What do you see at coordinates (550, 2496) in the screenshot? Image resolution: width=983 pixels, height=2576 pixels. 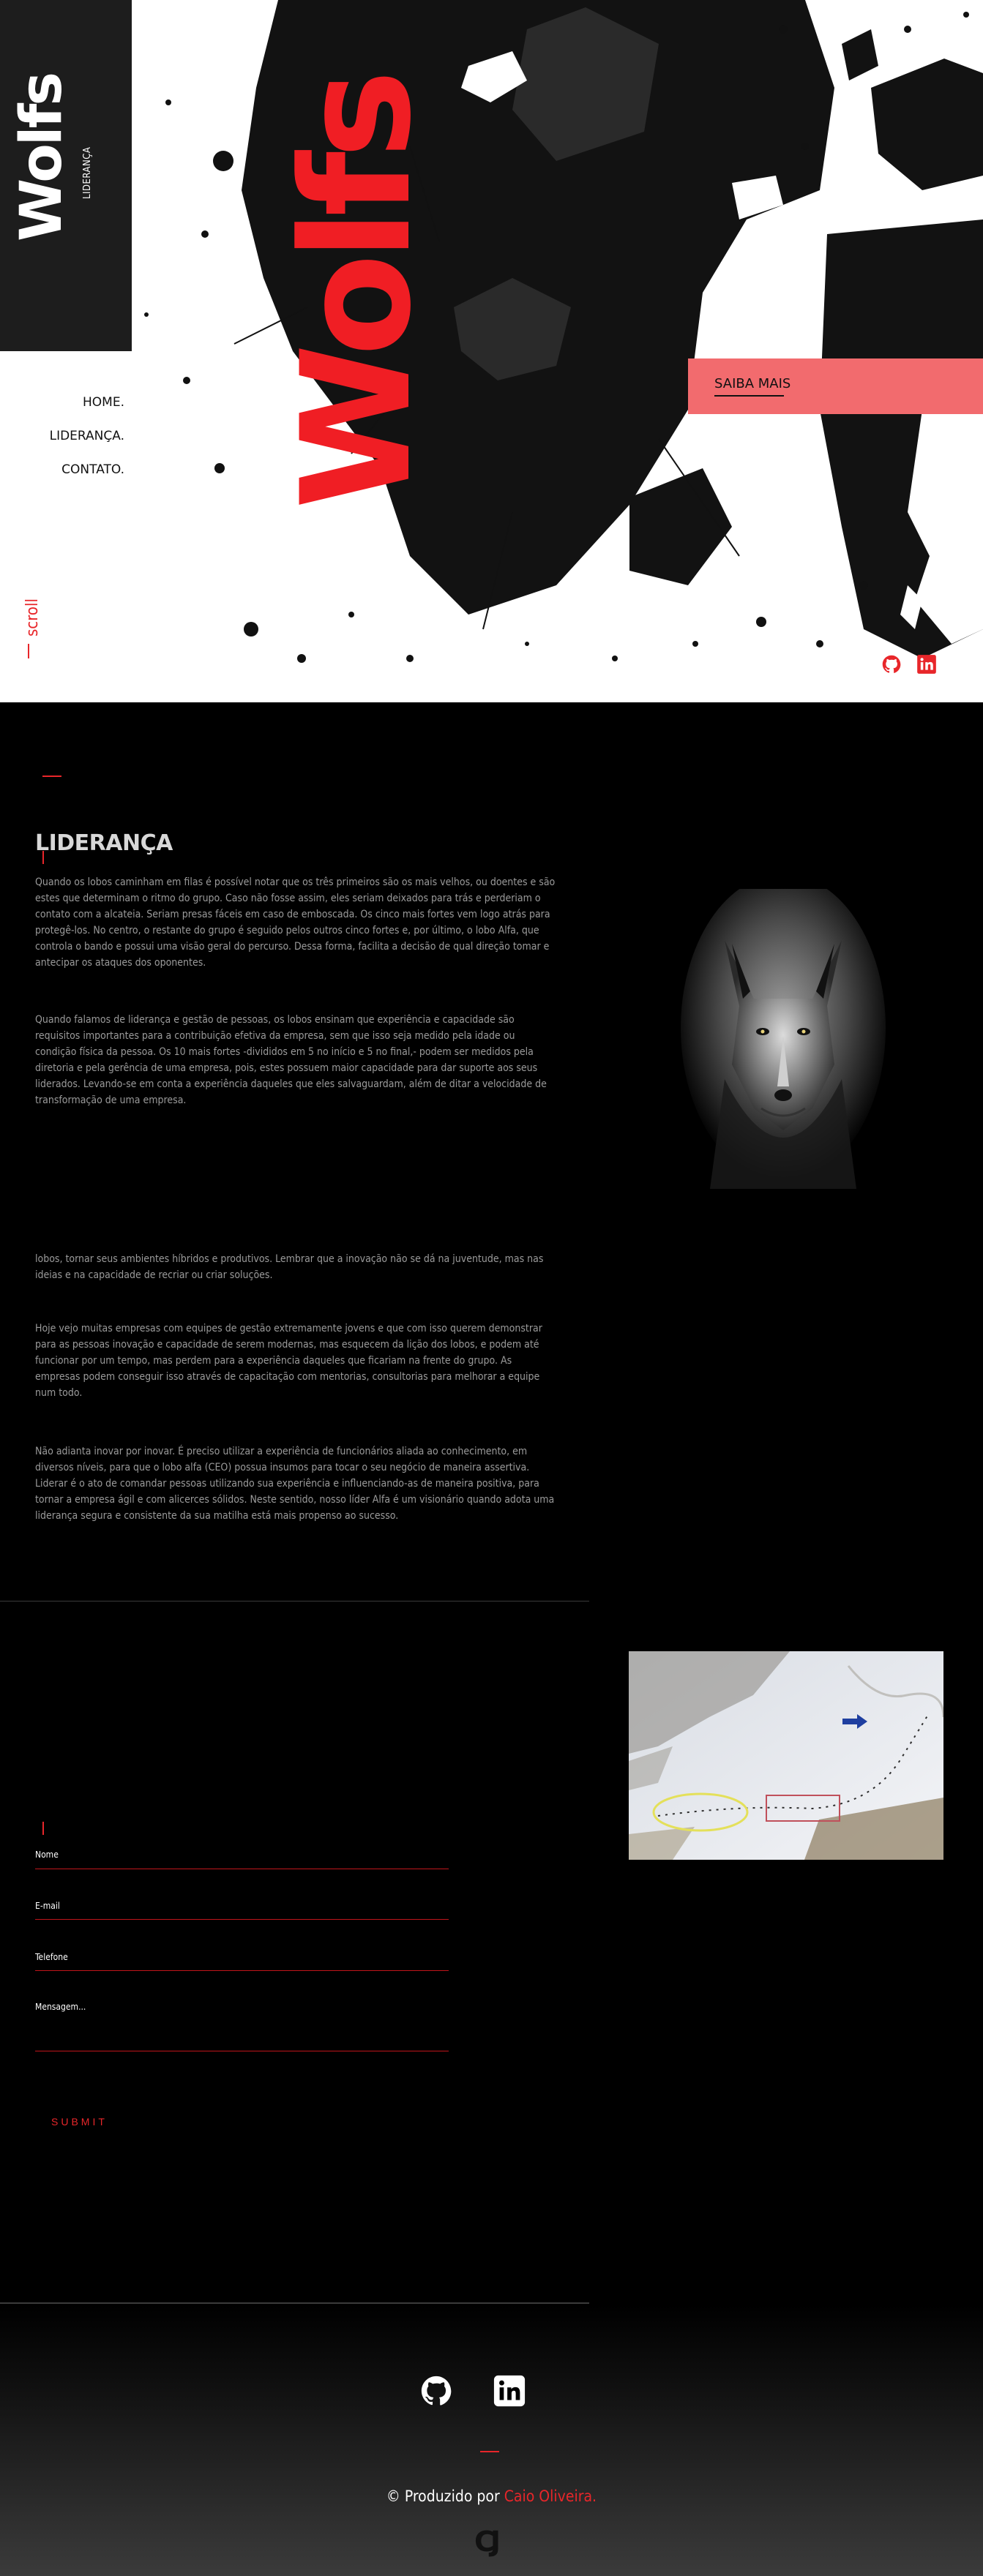 I see `author-link: Caio Oliveira.` at bounding box center [550, 2496].